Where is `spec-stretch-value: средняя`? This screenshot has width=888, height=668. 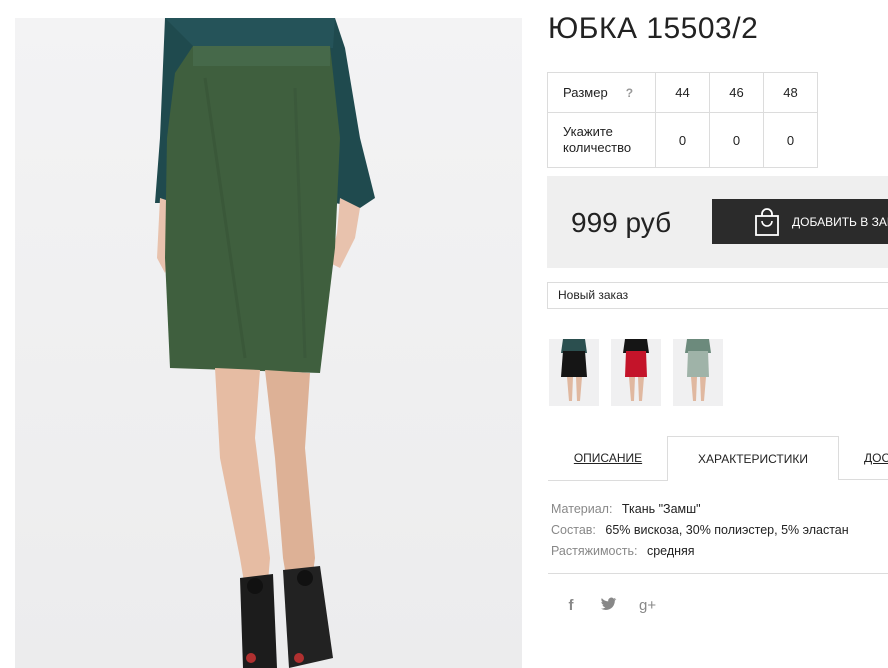
spec-stretch-value: средняя is located at coordinates (670, 551).